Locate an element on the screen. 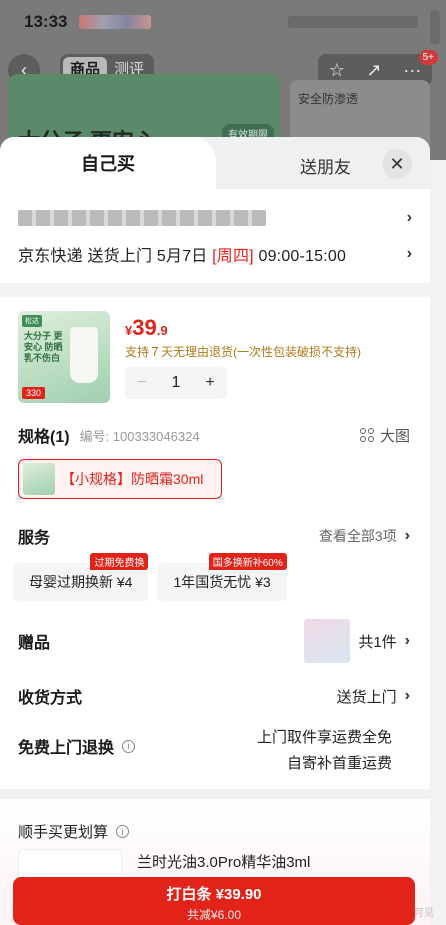  quantity-value: 1 is located at coordinates (176, 383).